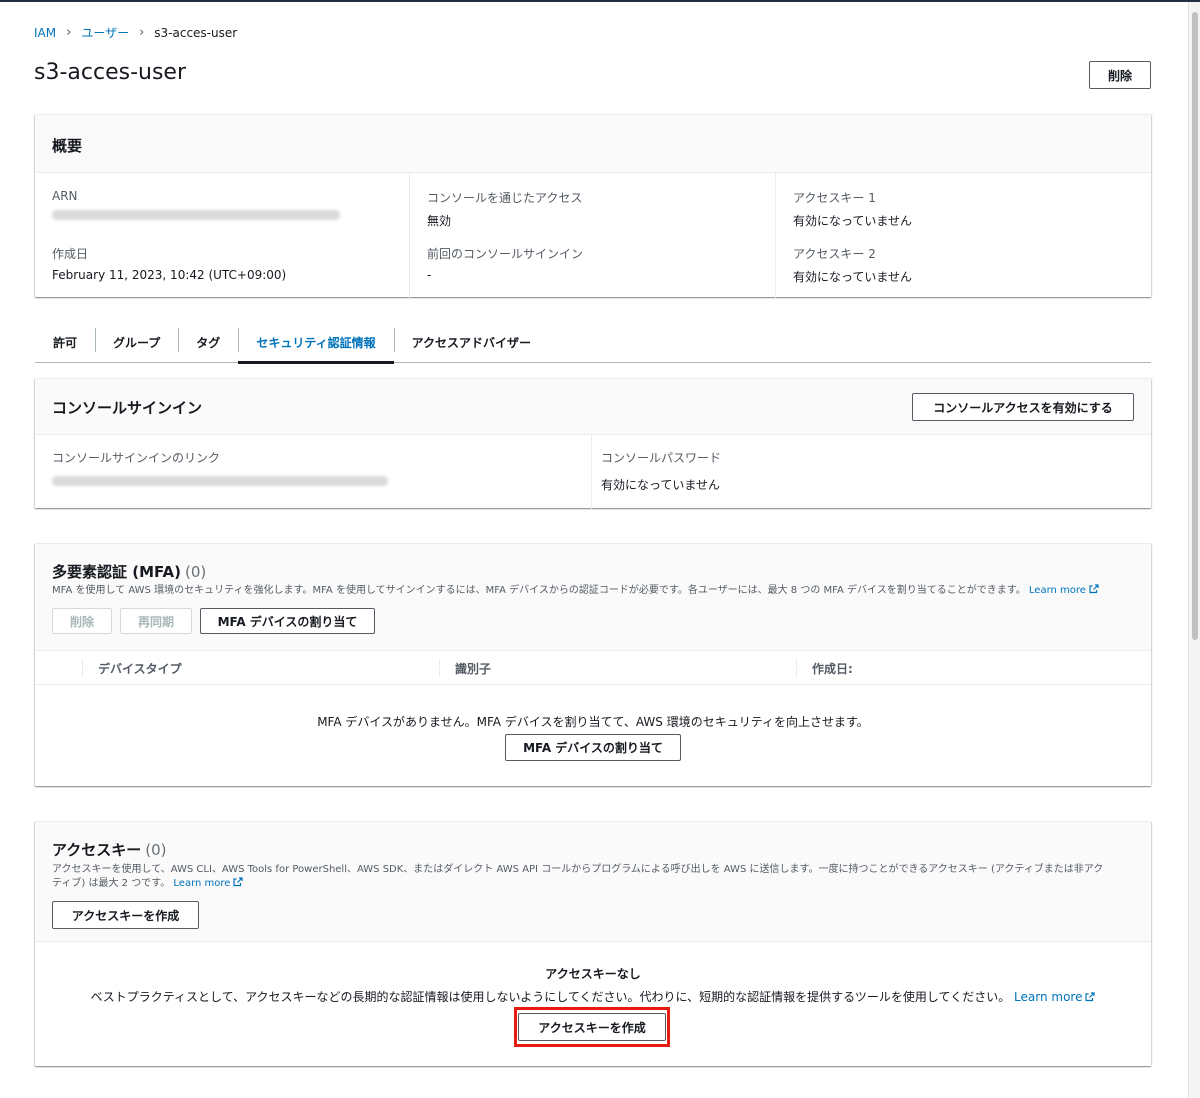 The image size is (1200, 1098). What do you see at coordinates (1057, 590) in the screenshot?
I see `mfa-learn-more-link: Learn more` at bounding box center [1057, 590].